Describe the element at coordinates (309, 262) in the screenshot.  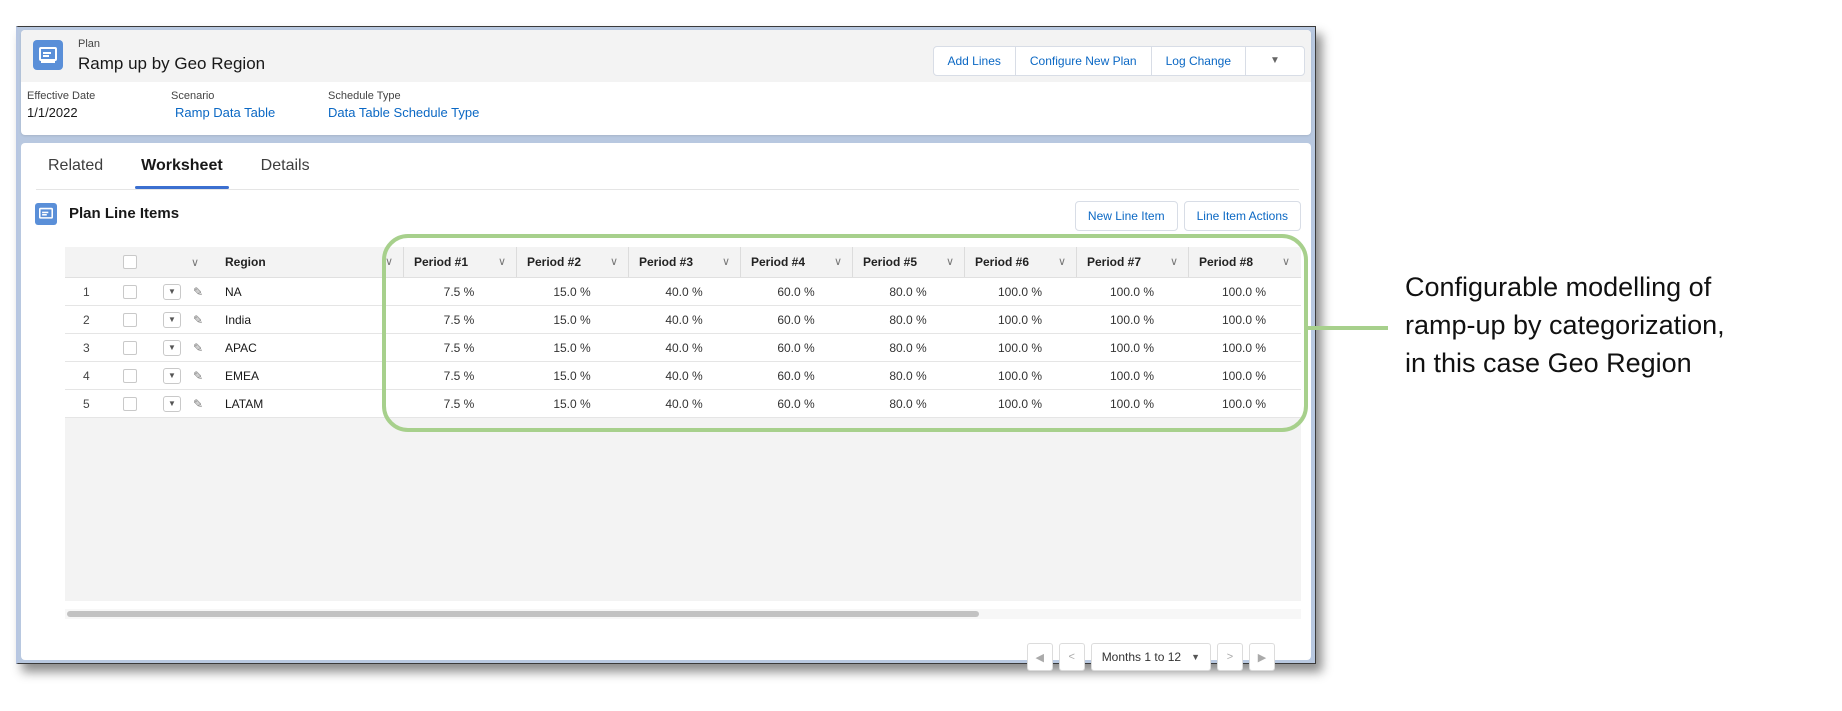
I see `column-header-region: Region ∨` at that location.